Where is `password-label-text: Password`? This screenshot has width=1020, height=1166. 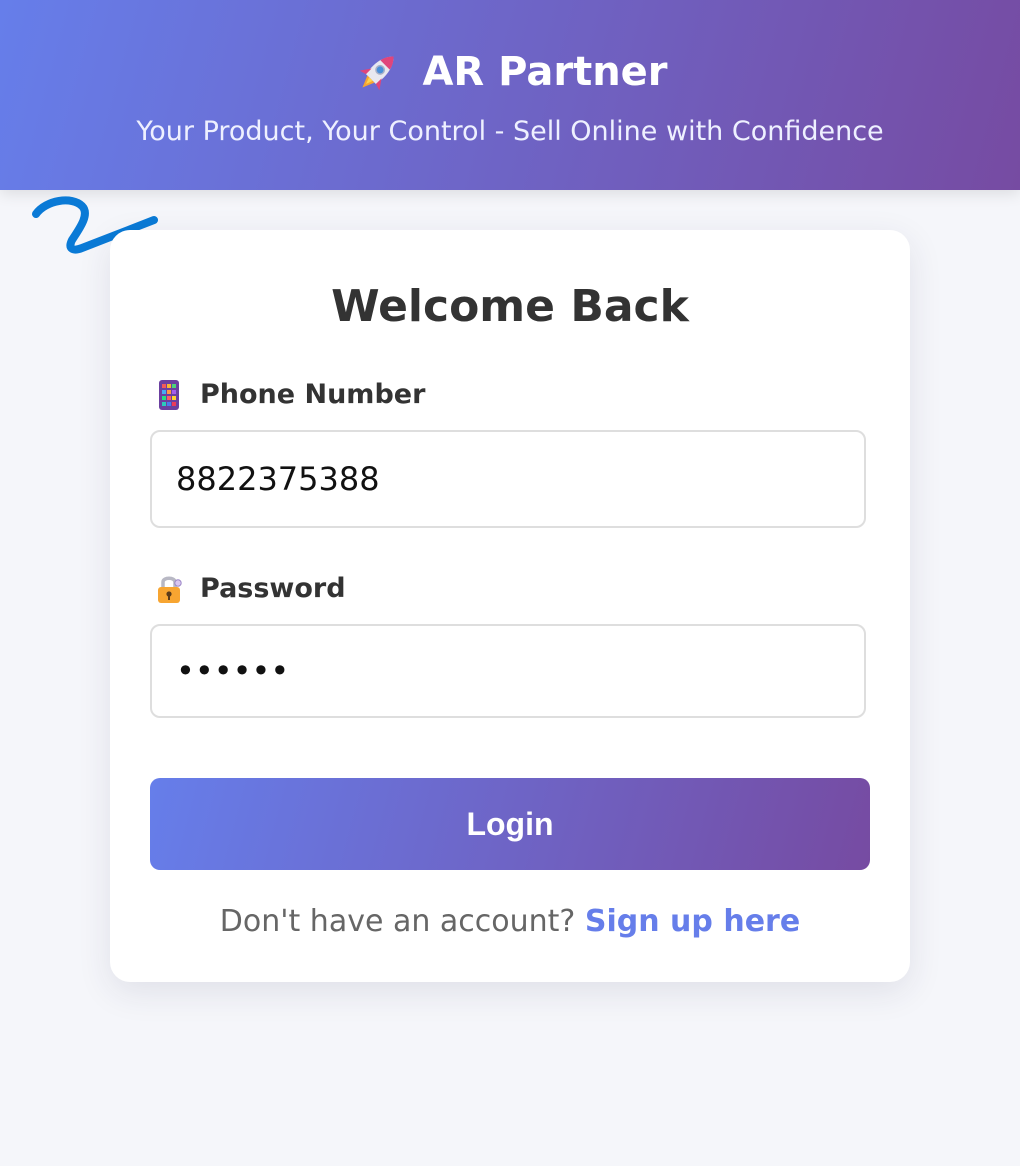
password-label-text: Password is located at coordinates (273, 588).